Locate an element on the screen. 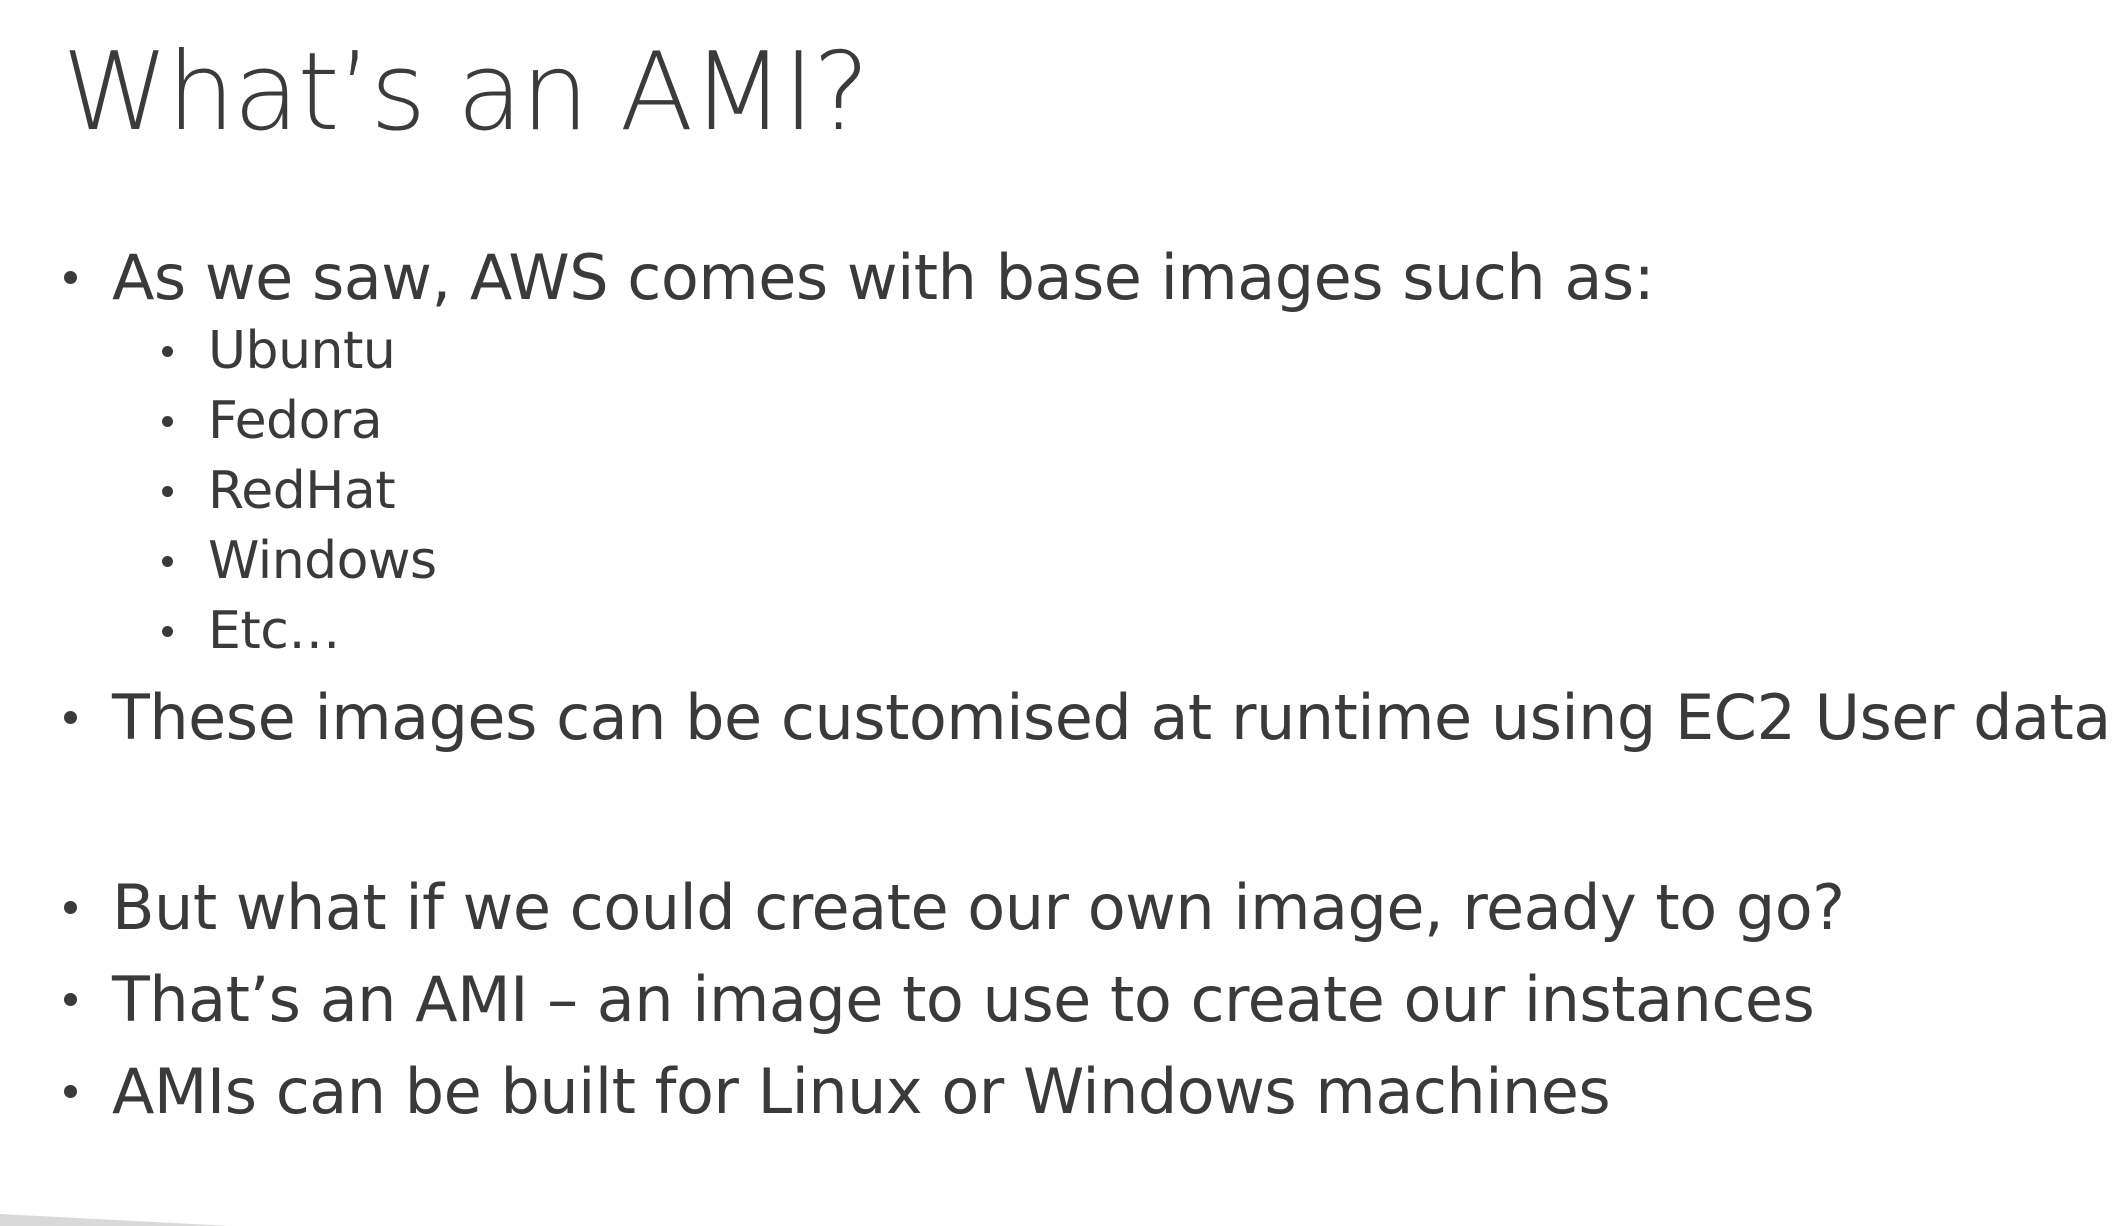  sub-bullet-text: Windows is located at coordinates (322, 561).